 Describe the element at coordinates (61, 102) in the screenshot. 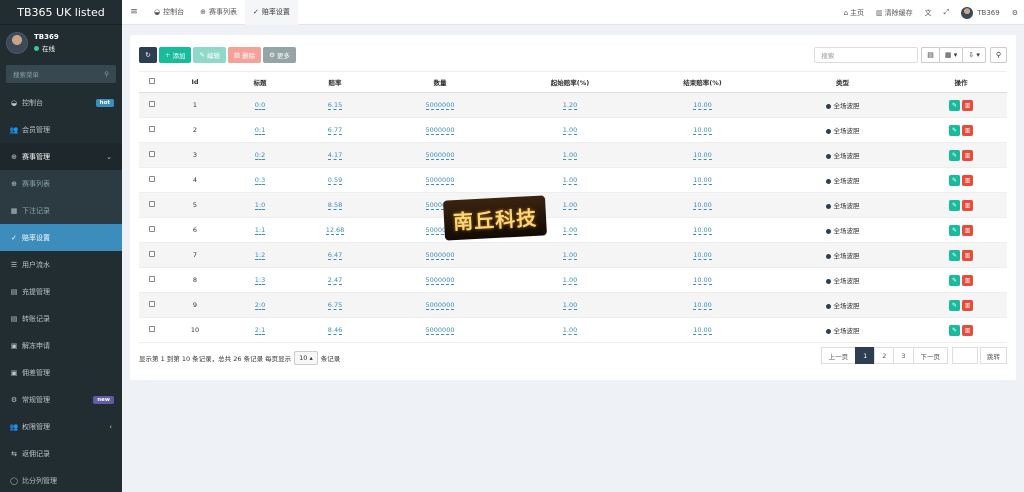

I see `sidebar-item: ◒ 控制台 hot` at that location.